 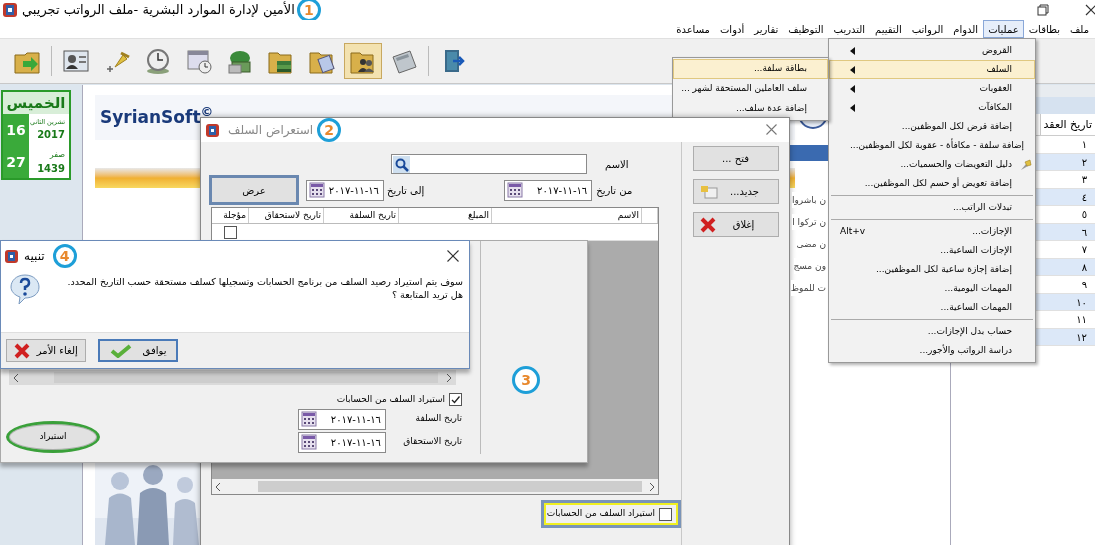 What do you see at coordinates (361, 215) in the screenshot?
I see `column-header: تاريخ السلفة` at bounding box center [361, 215].